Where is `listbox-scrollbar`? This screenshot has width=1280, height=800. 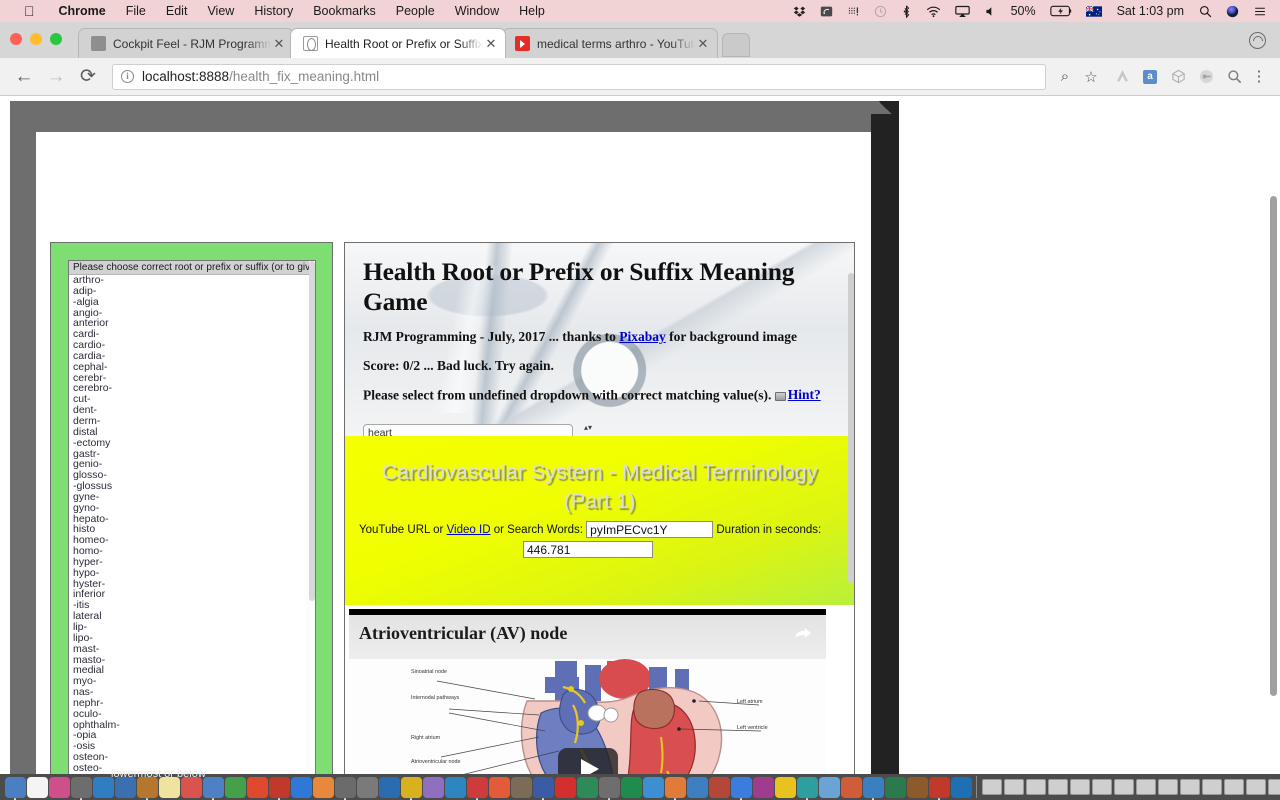 listbox-scrollbar is located at coordinates (312, 517).